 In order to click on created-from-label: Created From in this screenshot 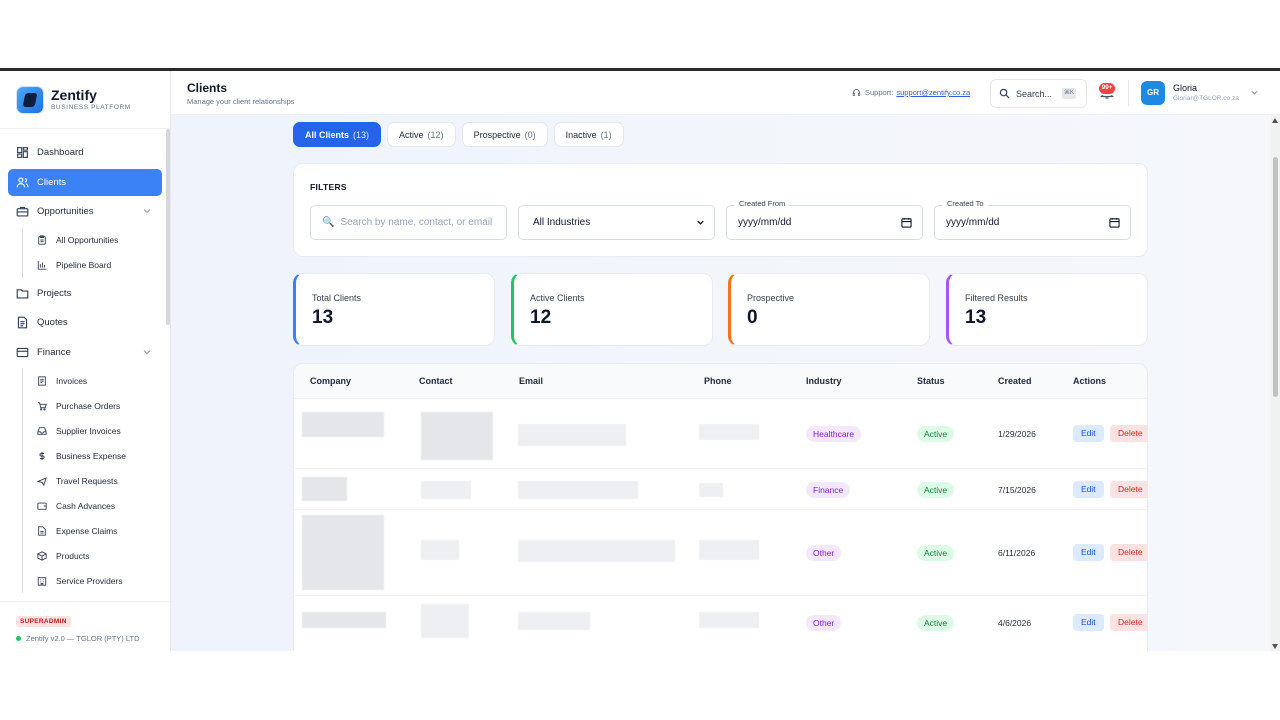, I will do `click(762, 203)`.